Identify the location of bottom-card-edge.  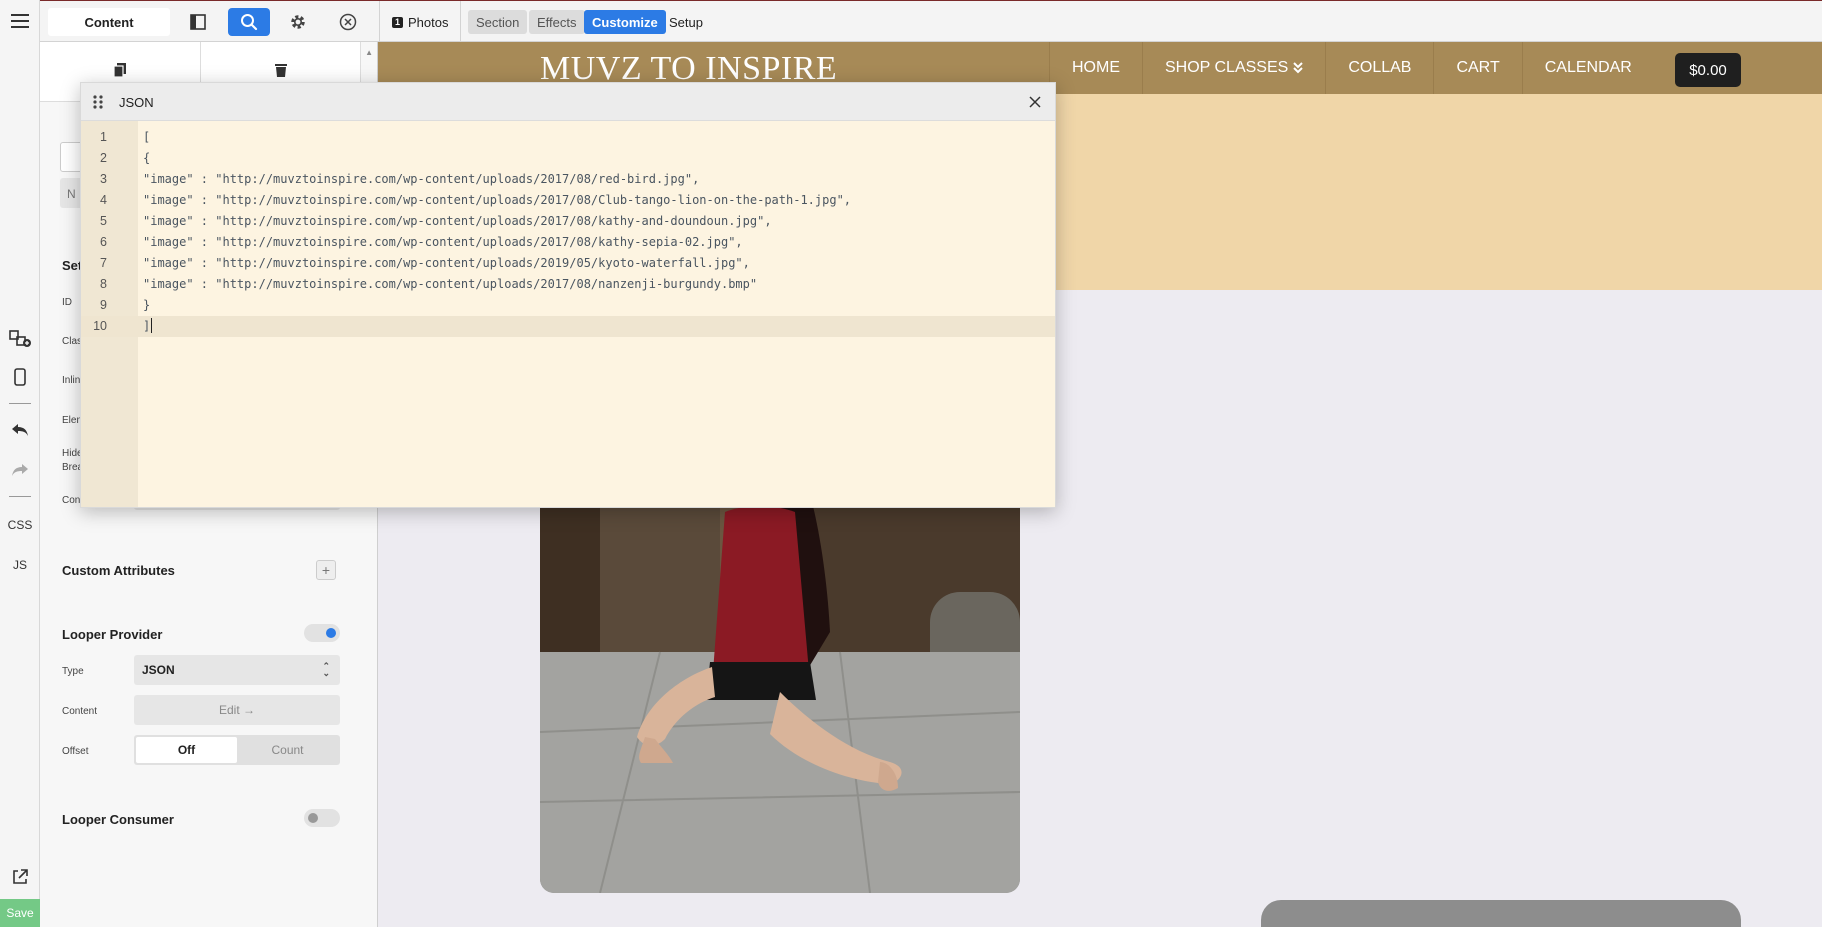
(1501, 913).